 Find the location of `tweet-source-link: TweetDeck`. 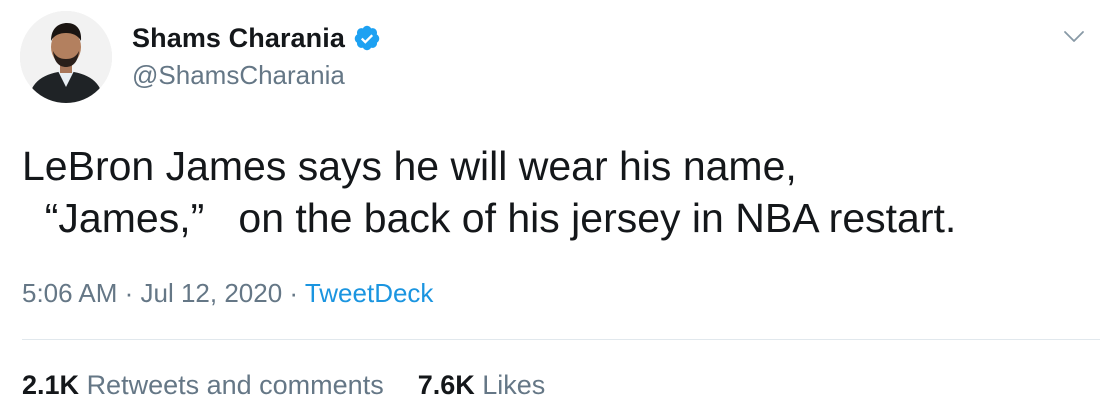

tweet-source-link: TweetDeck is located at coordinates (369, 293).